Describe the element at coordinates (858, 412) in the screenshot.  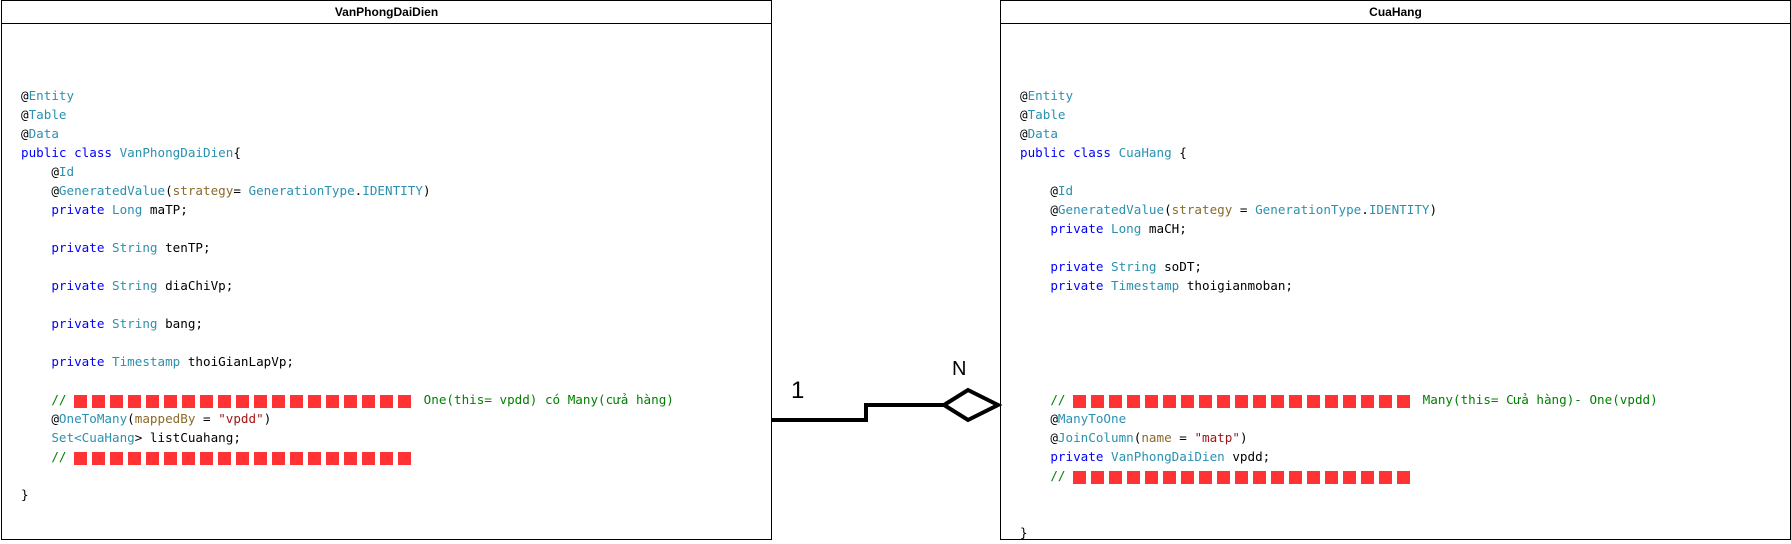
I see `association-line` at that location.